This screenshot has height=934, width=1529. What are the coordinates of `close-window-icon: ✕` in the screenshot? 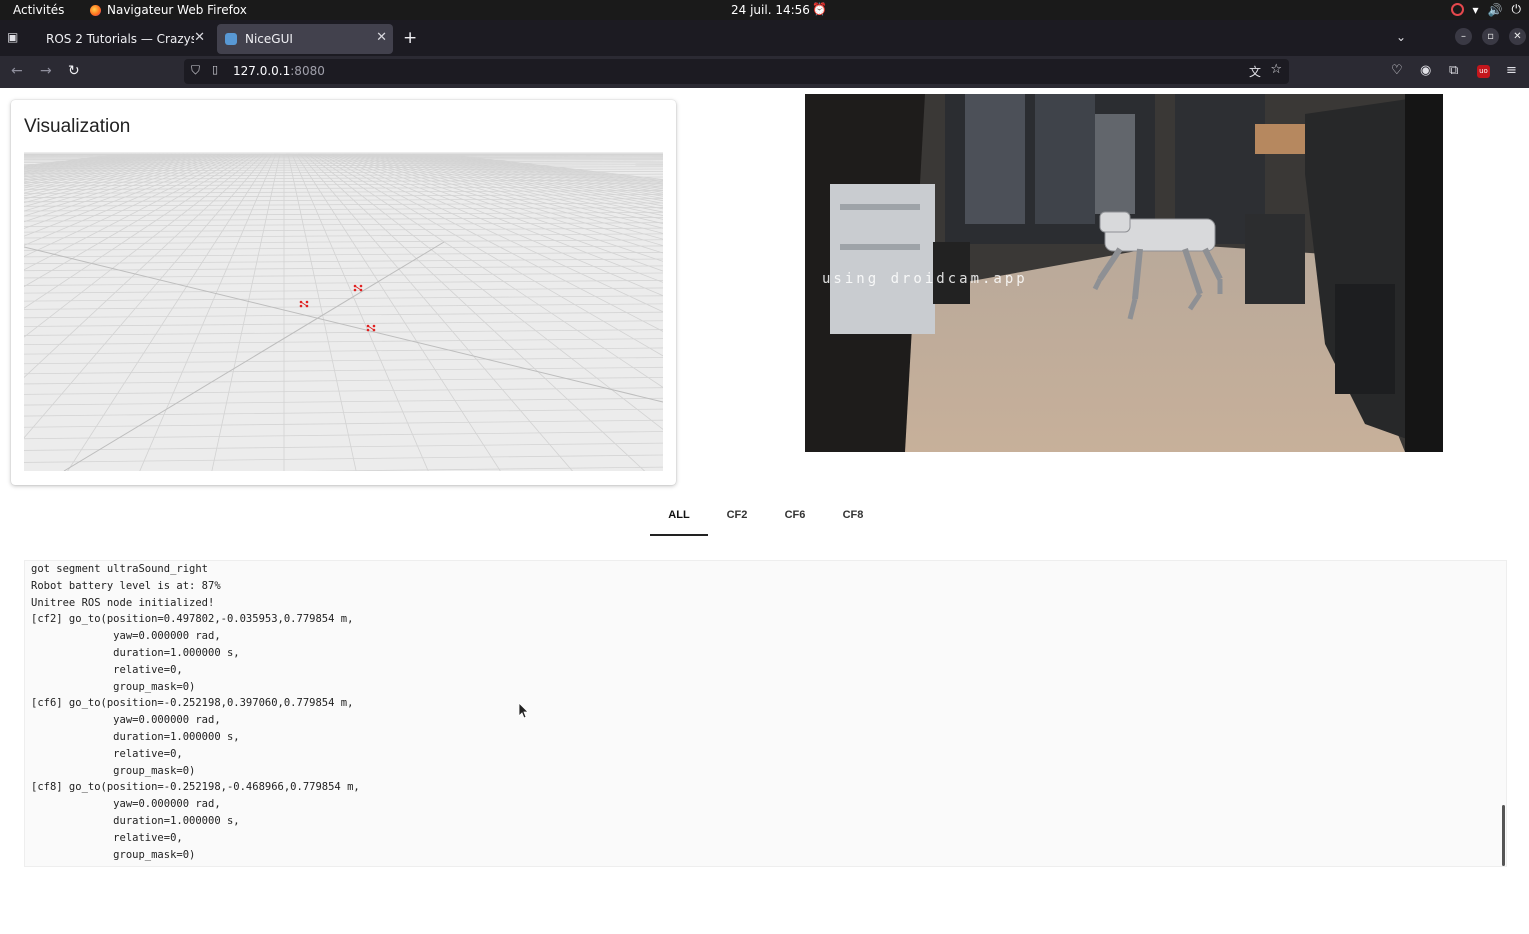 It's located at (1517, 36).